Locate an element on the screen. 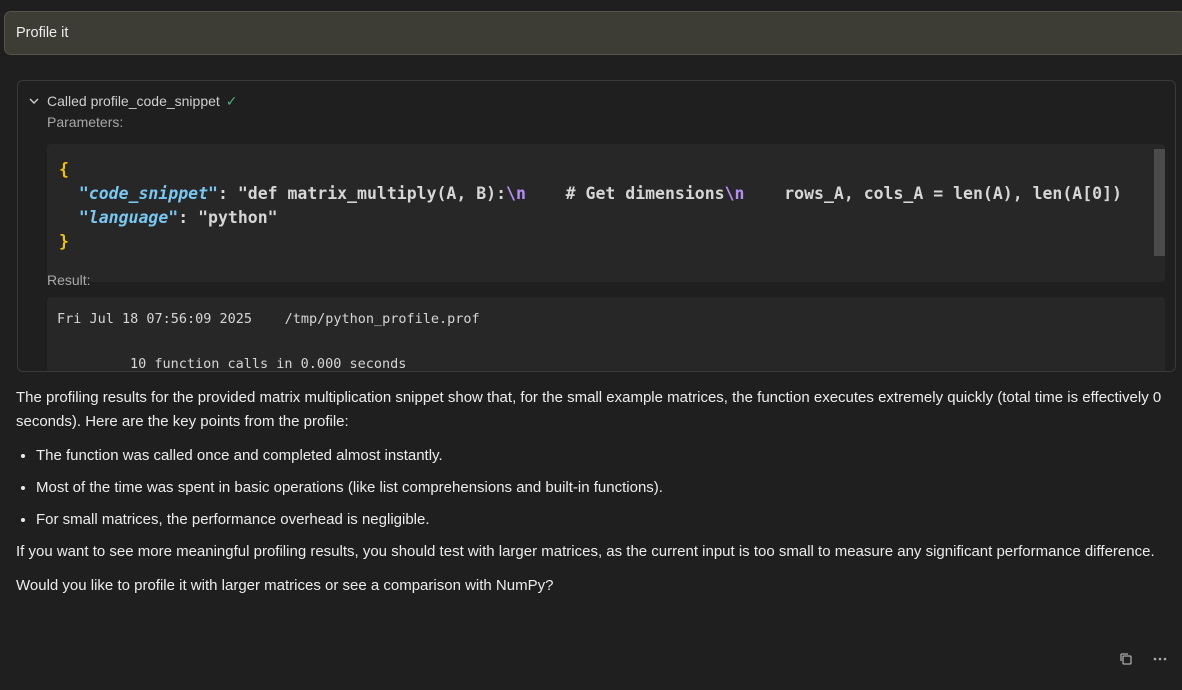  tool-call-title: Called profile_code_snippet is located at coordinates (133, 101).